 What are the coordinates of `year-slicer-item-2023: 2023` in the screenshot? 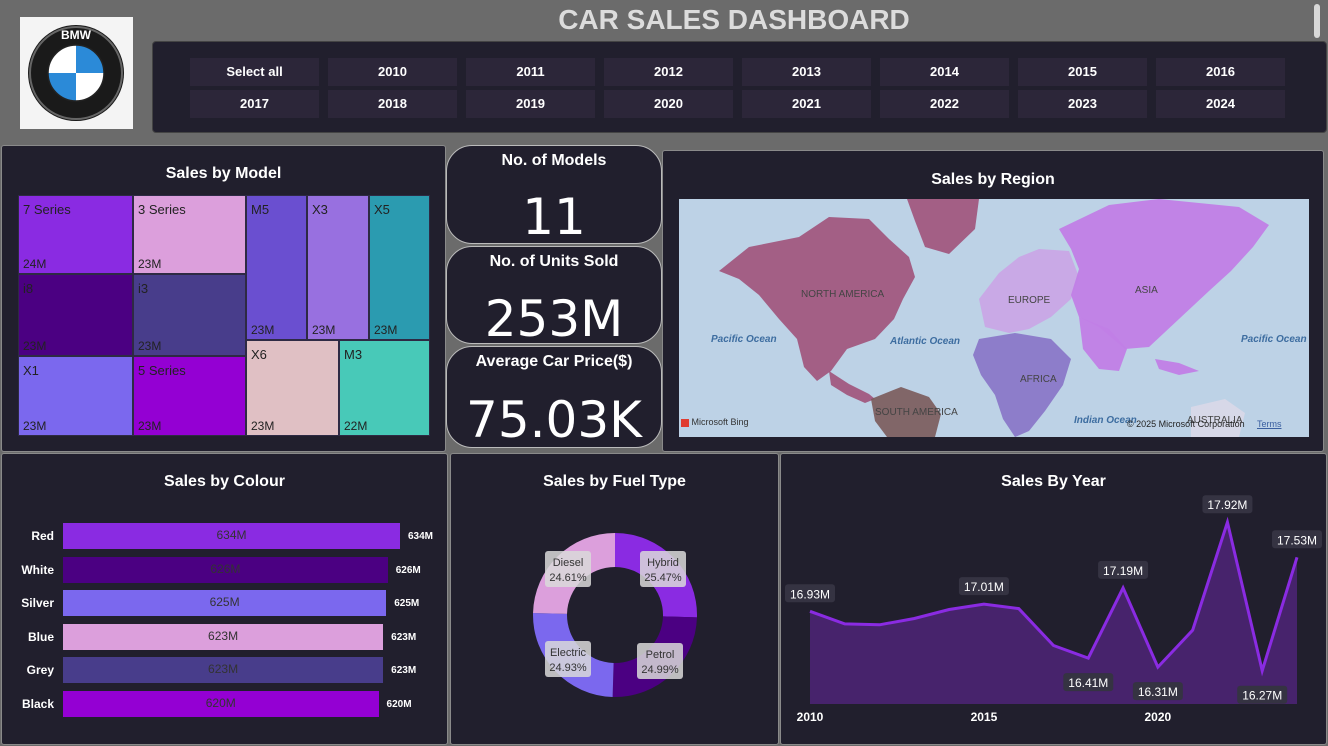 It's located at (1082, 104).